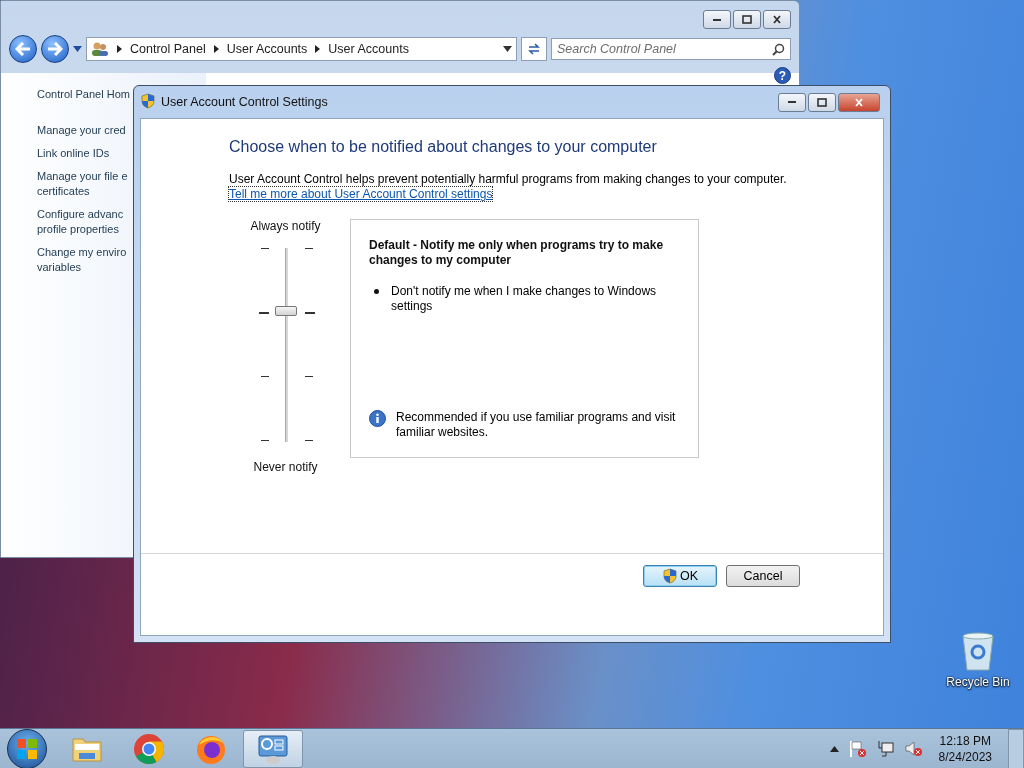 This screenshot has height=768, width=1024. Describe the element at coordinates (82, 260) in the screenshot. I see `sidebar-link: Change my enviro variables` at that location.